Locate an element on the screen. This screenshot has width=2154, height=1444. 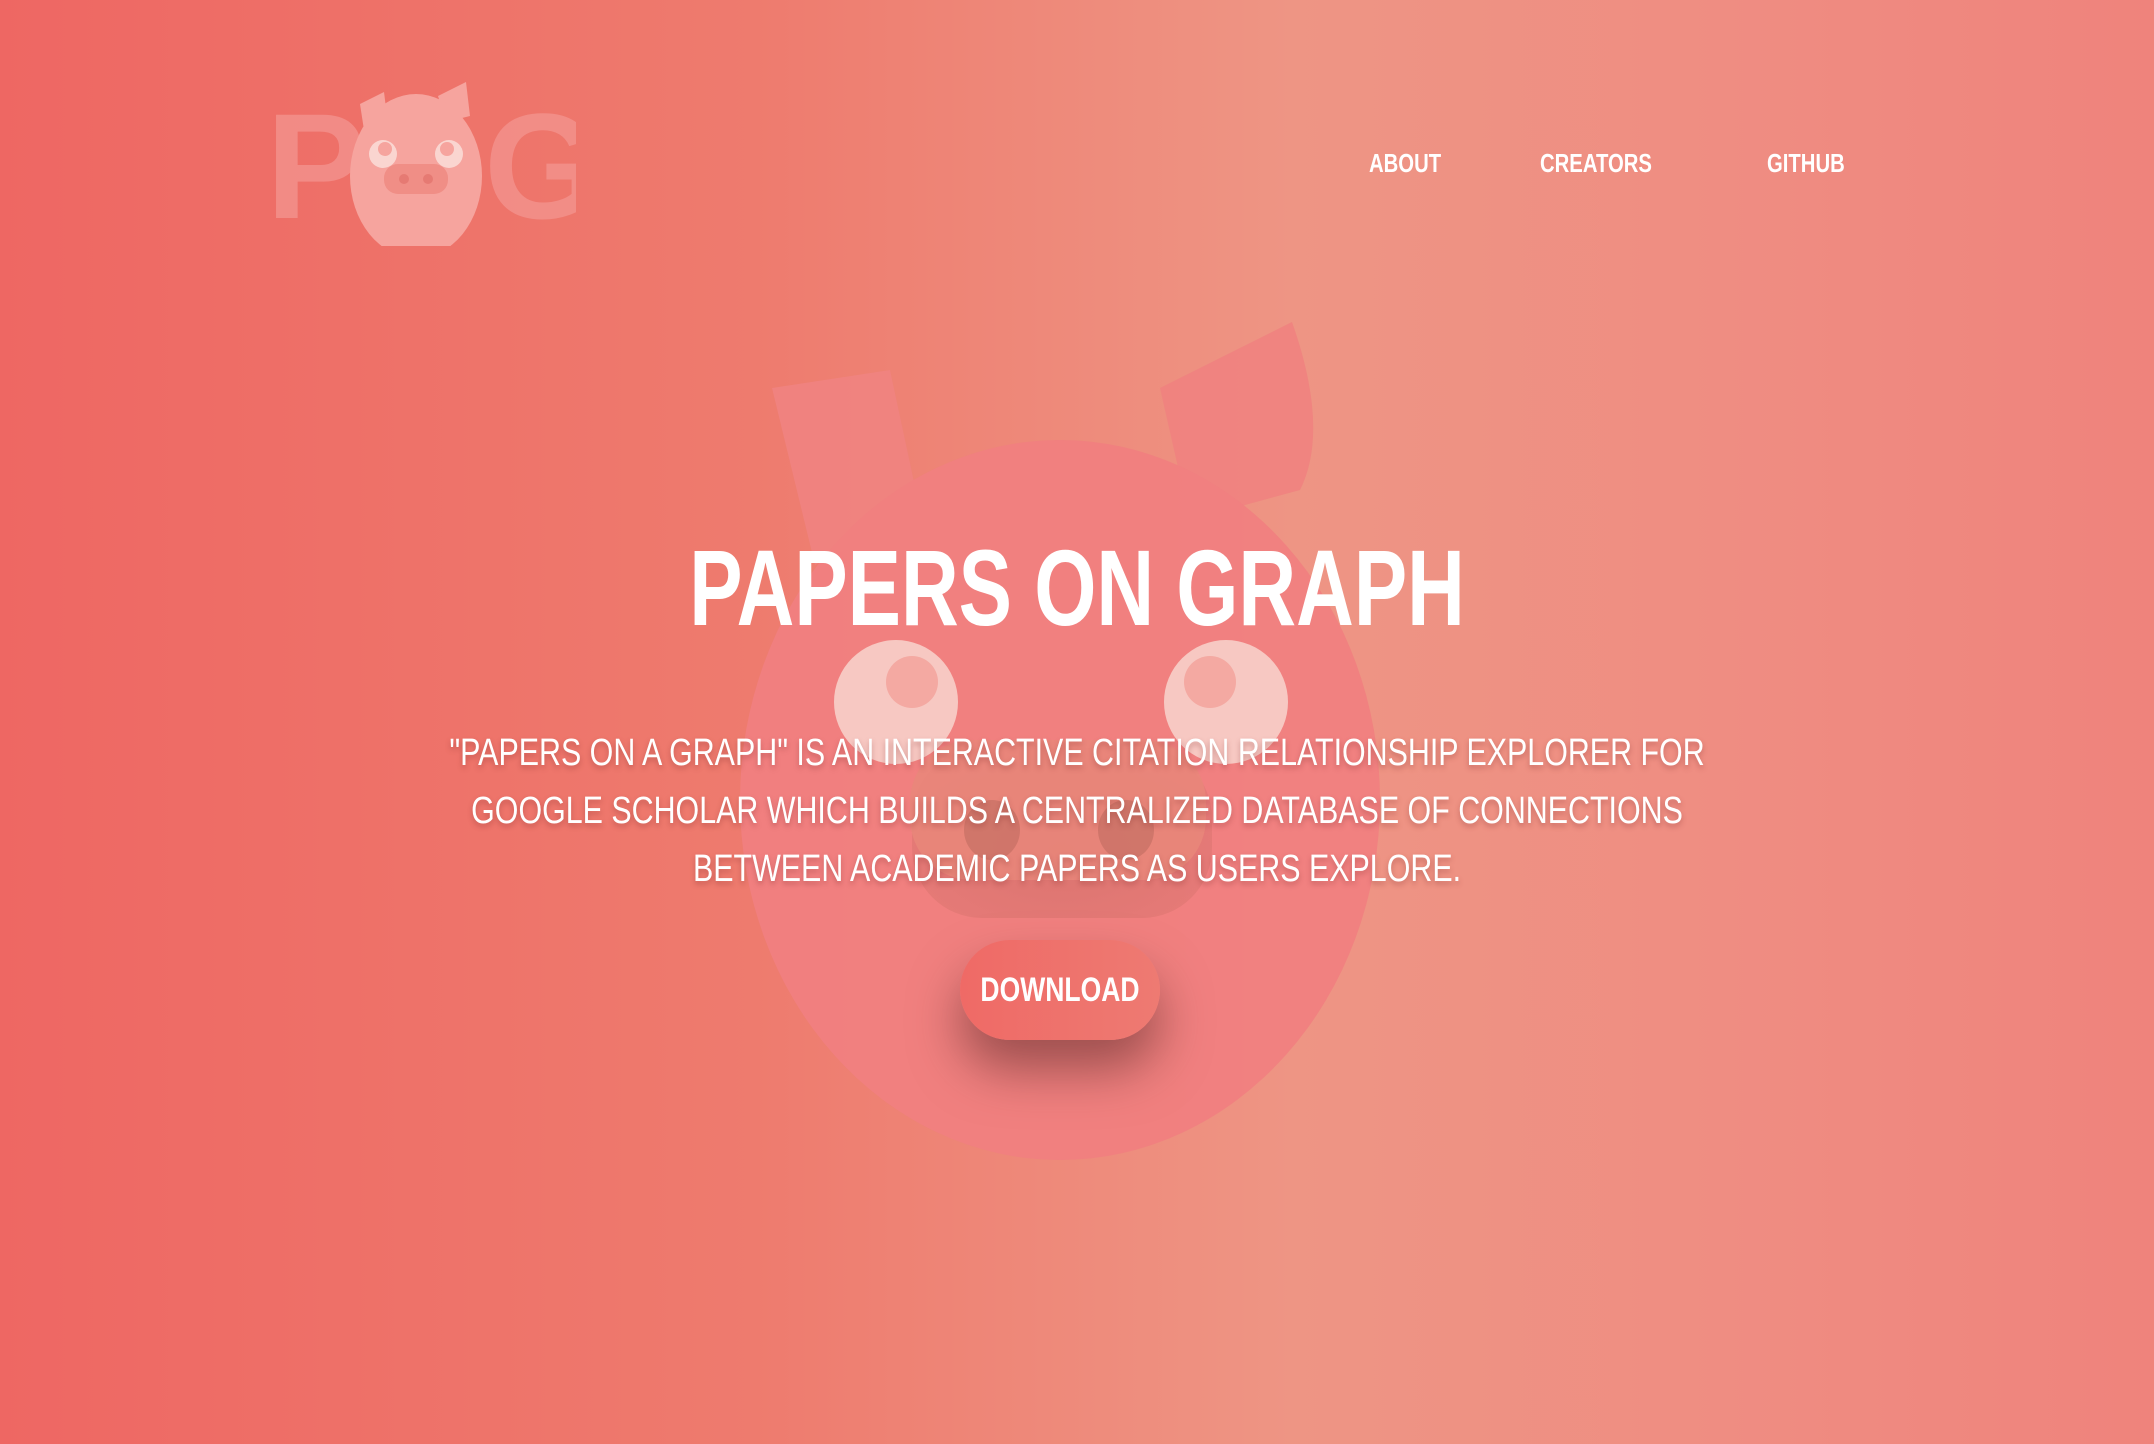
hero-title-text: Papers on Graph is located at coordinates (1077, 587).